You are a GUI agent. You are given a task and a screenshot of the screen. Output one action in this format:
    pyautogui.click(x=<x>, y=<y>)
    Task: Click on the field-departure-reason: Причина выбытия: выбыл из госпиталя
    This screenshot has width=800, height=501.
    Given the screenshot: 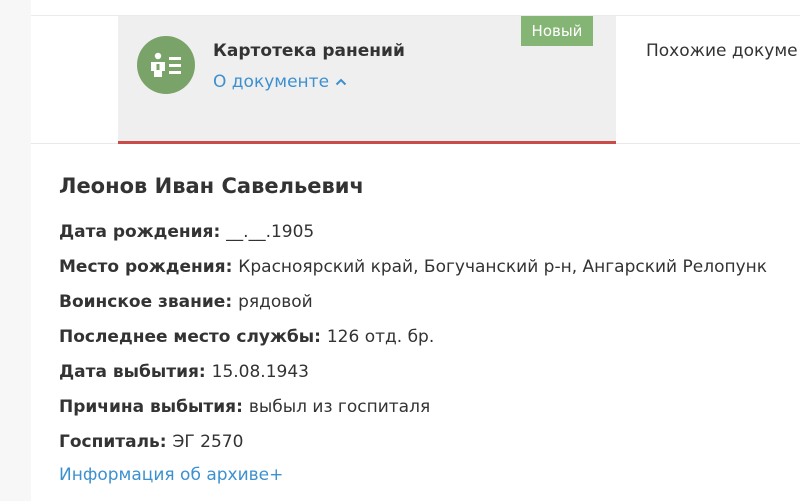 What is the action you would take?
    pyautogui.click(x=429, y=412)
    